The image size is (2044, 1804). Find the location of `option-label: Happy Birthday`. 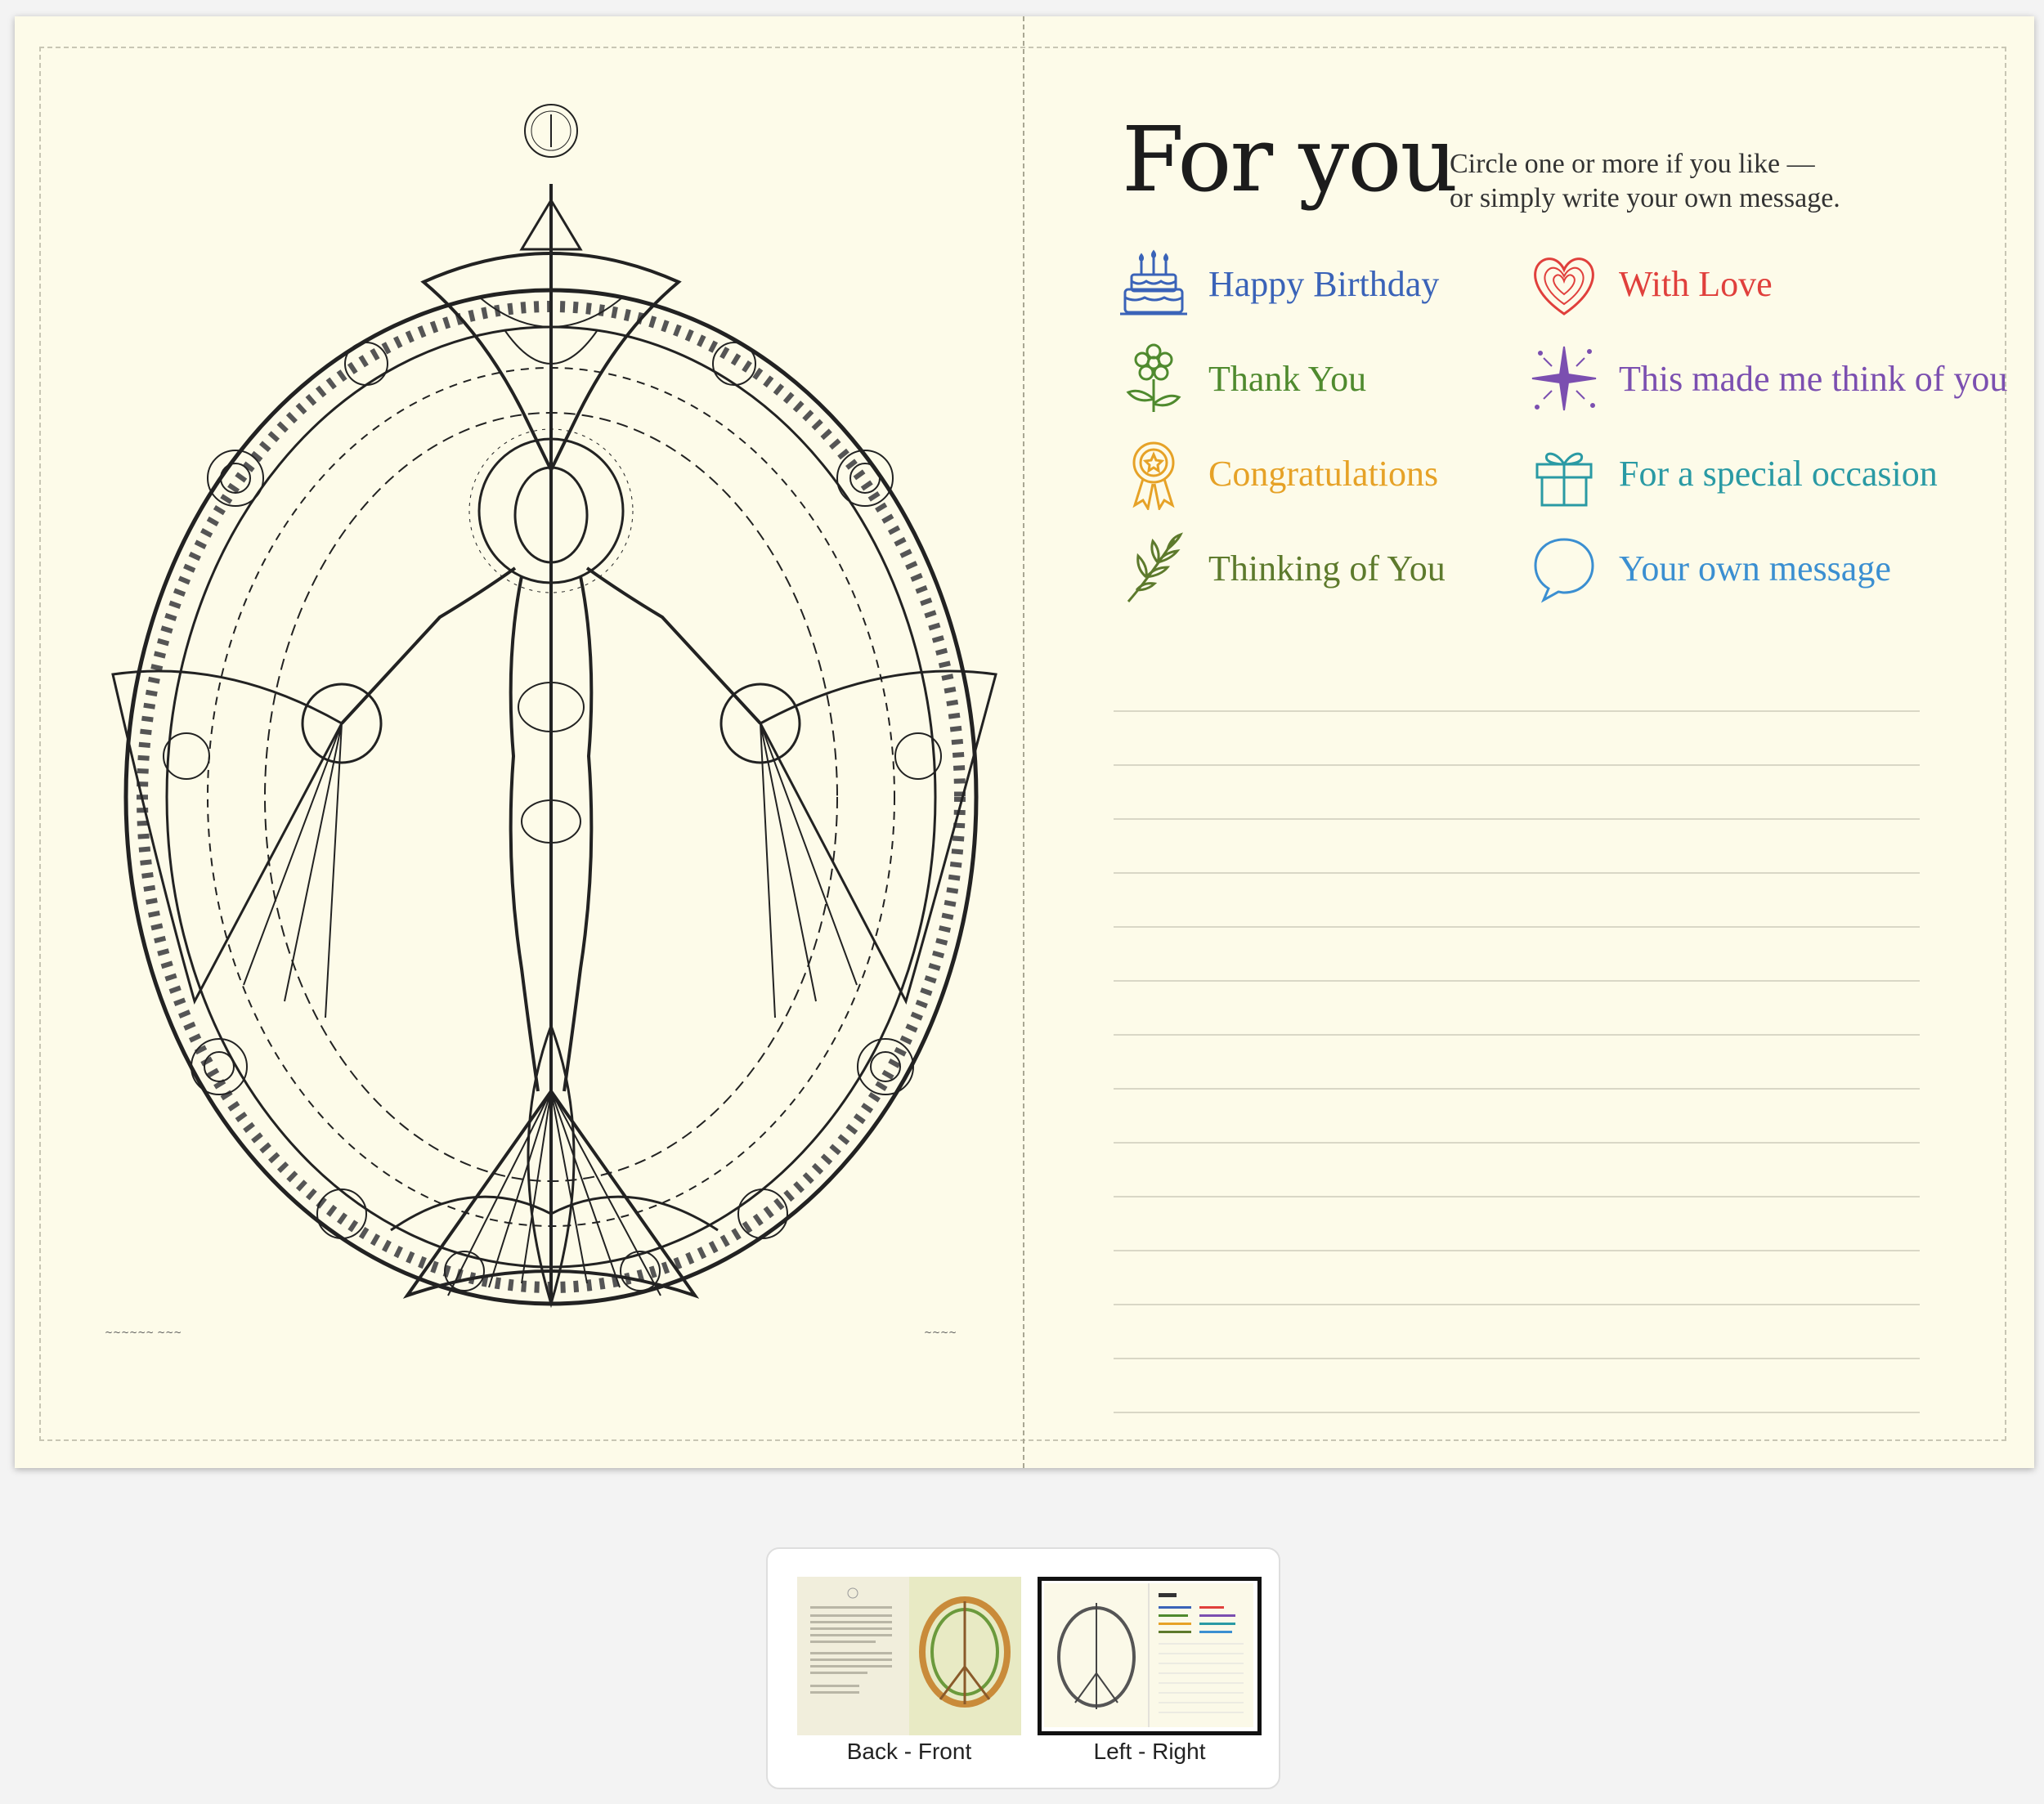

option-label: Happy Birthday is located at coordinates (1324, 283).